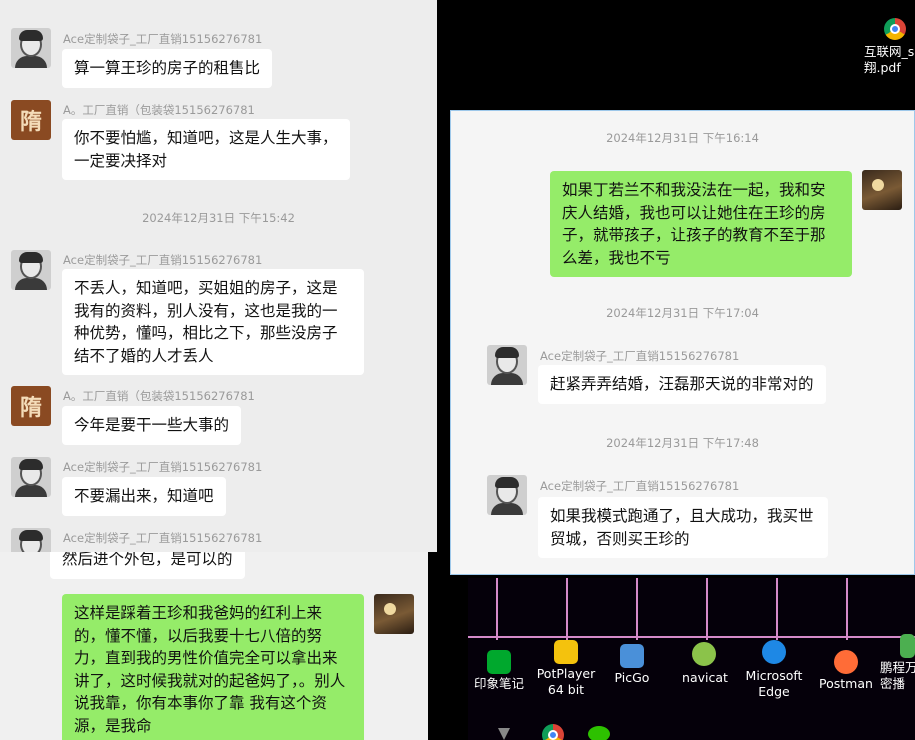  I want to click on desktop-icon-label: PicGo, so click(632, 677).